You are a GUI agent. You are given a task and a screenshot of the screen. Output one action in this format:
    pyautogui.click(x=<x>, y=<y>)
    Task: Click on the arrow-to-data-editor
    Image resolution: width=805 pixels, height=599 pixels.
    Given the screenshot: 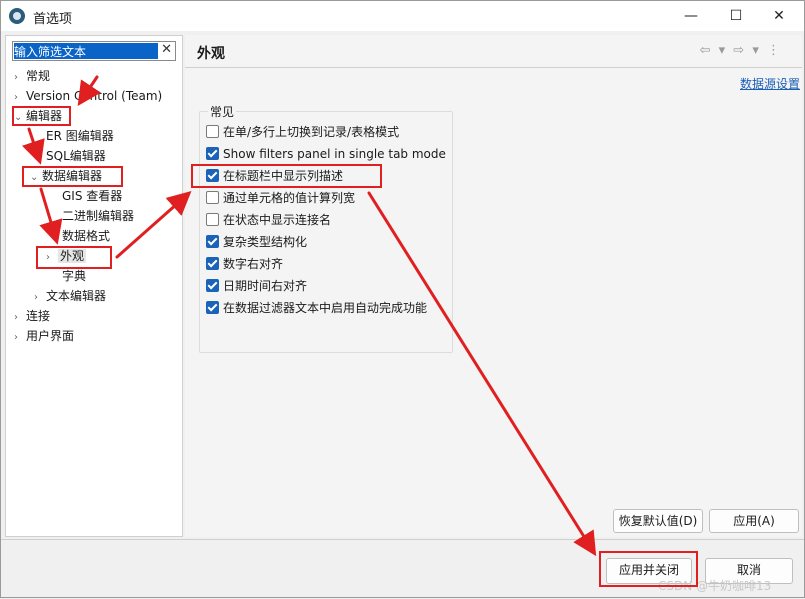 What is the action you would take?
    pyautogui.click(x=33, y=146)
    